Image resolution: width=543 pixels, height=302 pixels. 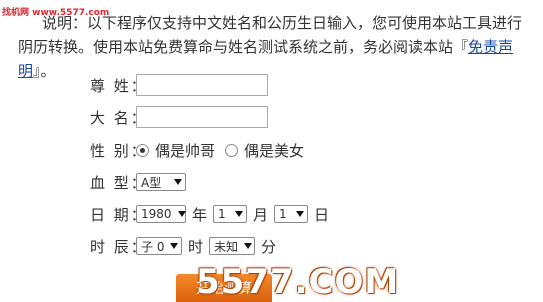 I want to click on gender-female-radio: 偶是美女, so click(x=264, y=150).